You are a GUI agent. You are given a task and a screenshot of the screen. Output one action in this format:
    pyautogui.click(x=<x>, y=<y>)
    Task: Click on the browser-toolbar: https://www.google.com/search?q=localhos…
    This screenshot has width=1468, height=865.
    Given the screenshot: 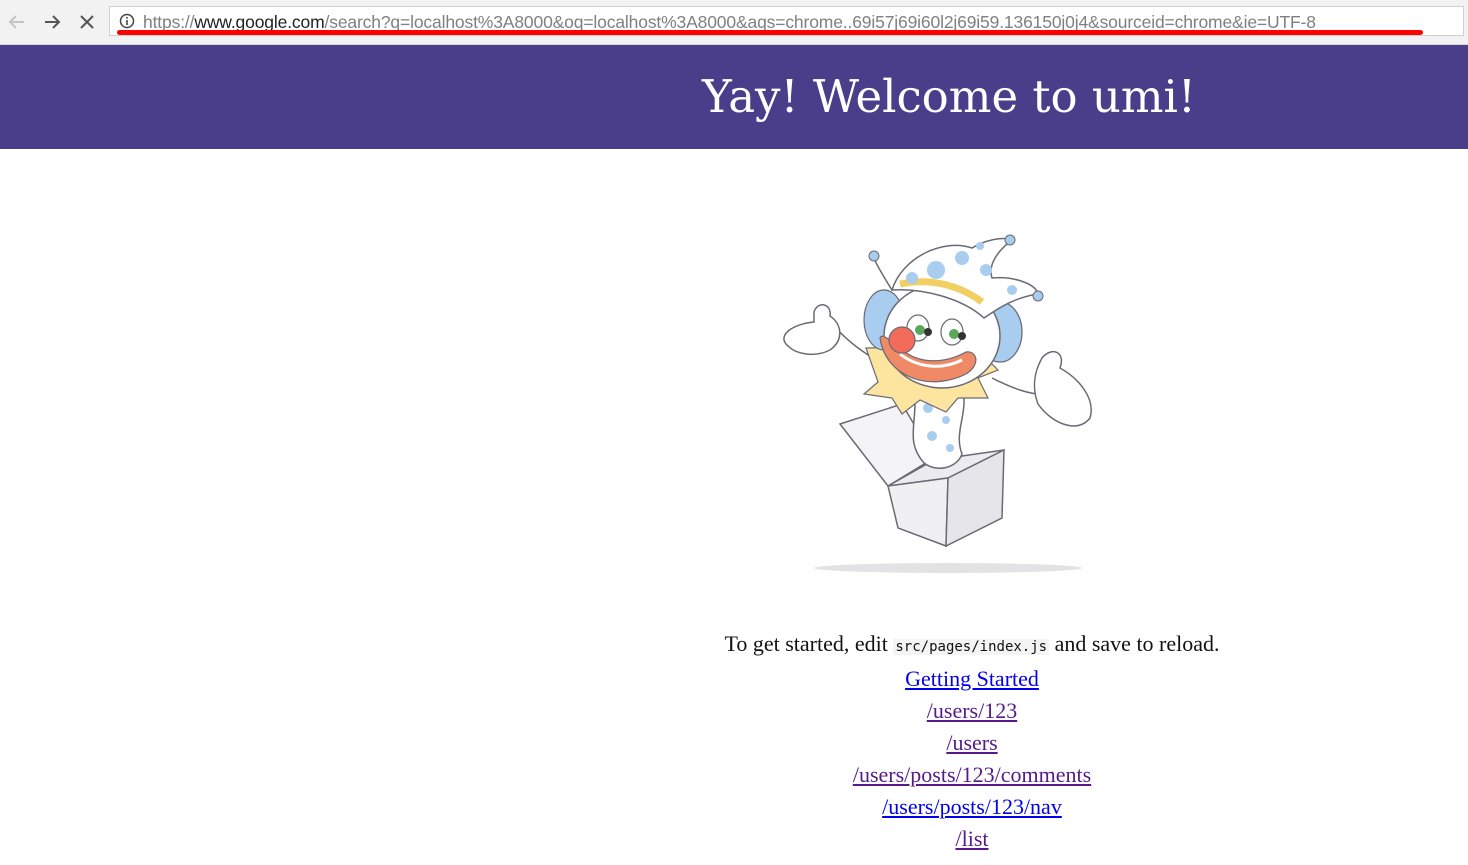 What is the action you would take?
    pyautogui.click(x=734, y=22)
    